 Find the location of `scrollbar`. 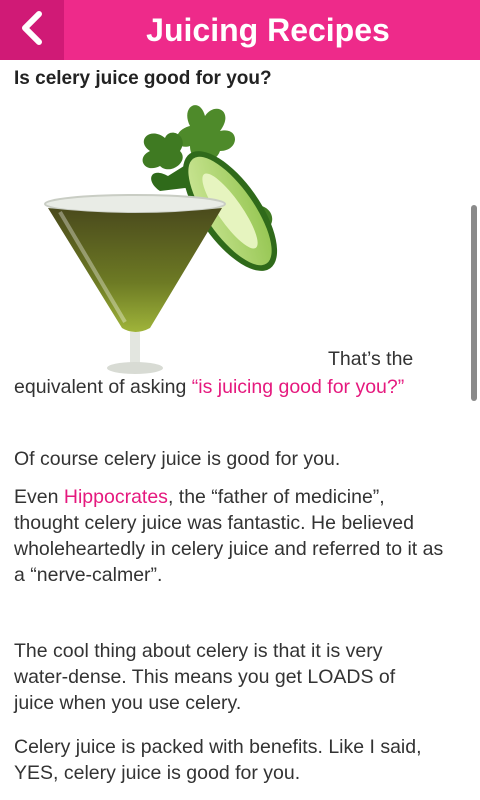

scrollbar is located at coordinates (474, 303).